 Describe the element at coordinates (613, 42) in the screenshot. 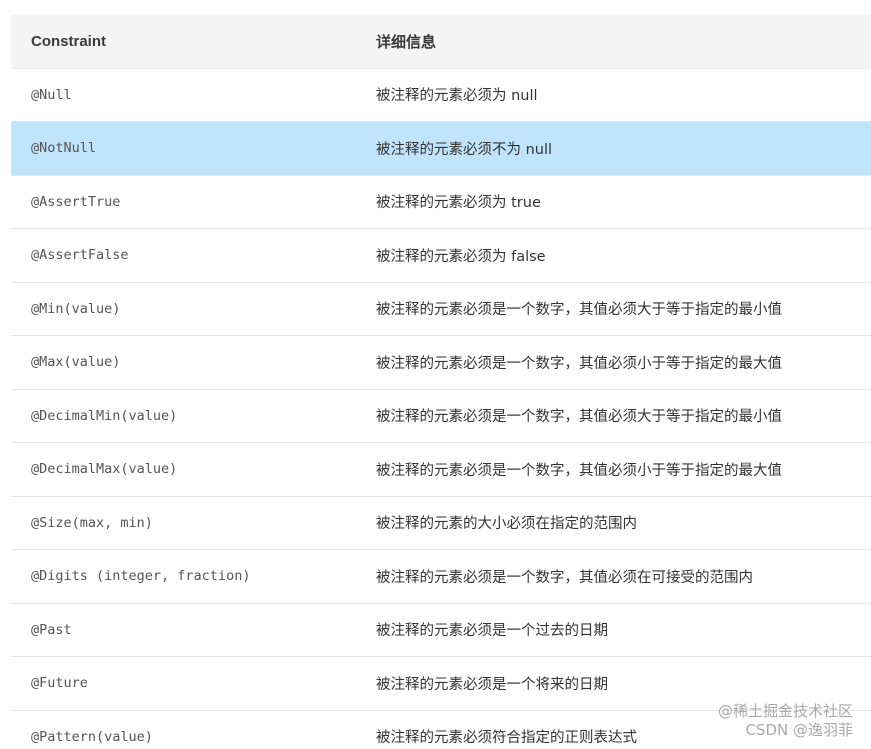

I see `header-detail: 详细信息` at that location.